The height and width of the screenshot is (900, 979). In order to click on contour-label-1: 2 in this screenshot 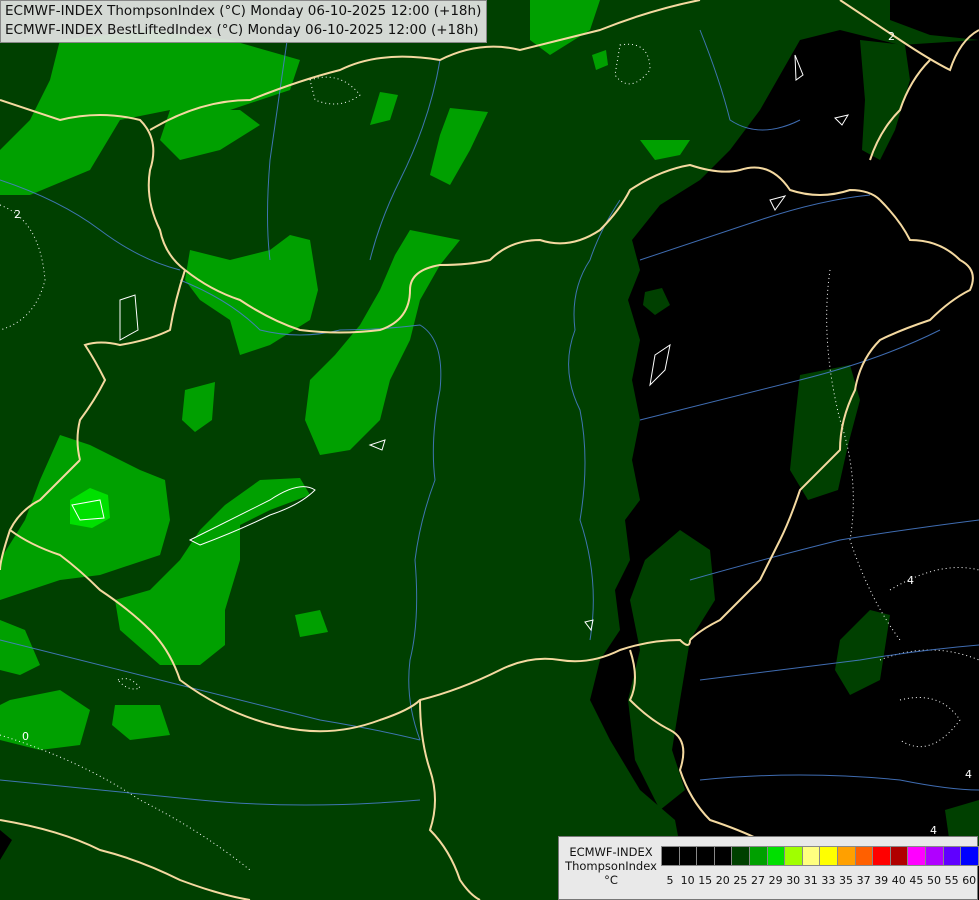, I will do `click(17, 214)`.